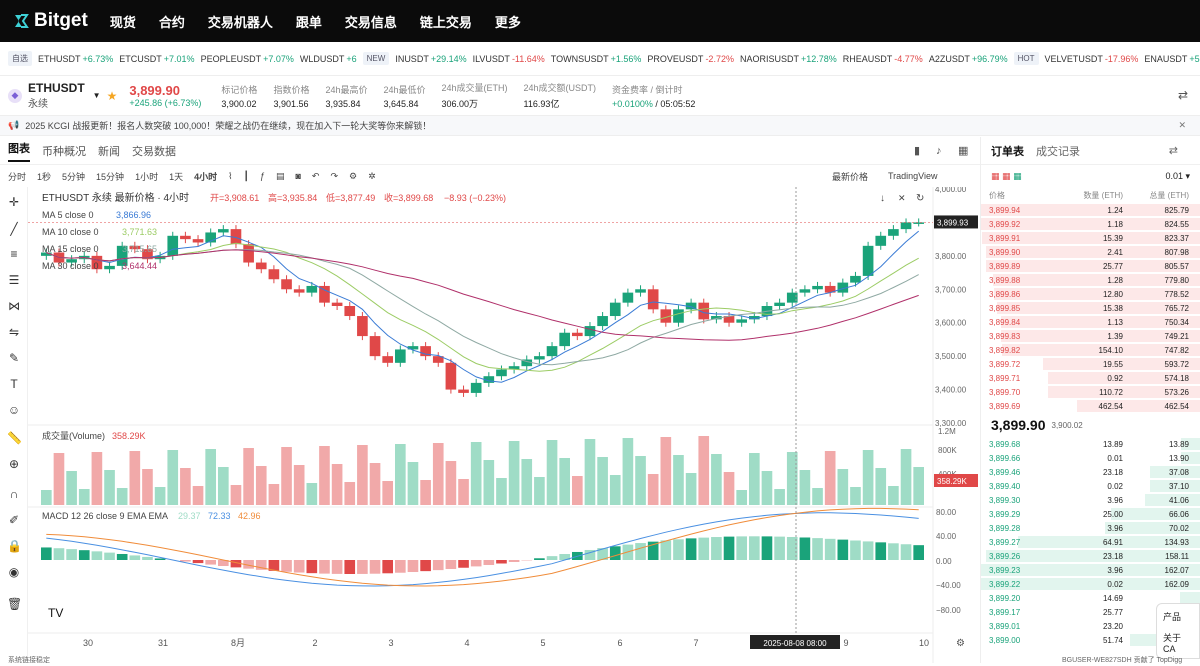 The image size is (1200, 666). What do you see at coordinates (156, 59) in the screenshot?
I see `ticker-item: ETCUSDT+7.01%` at bounding box center [156, 59].